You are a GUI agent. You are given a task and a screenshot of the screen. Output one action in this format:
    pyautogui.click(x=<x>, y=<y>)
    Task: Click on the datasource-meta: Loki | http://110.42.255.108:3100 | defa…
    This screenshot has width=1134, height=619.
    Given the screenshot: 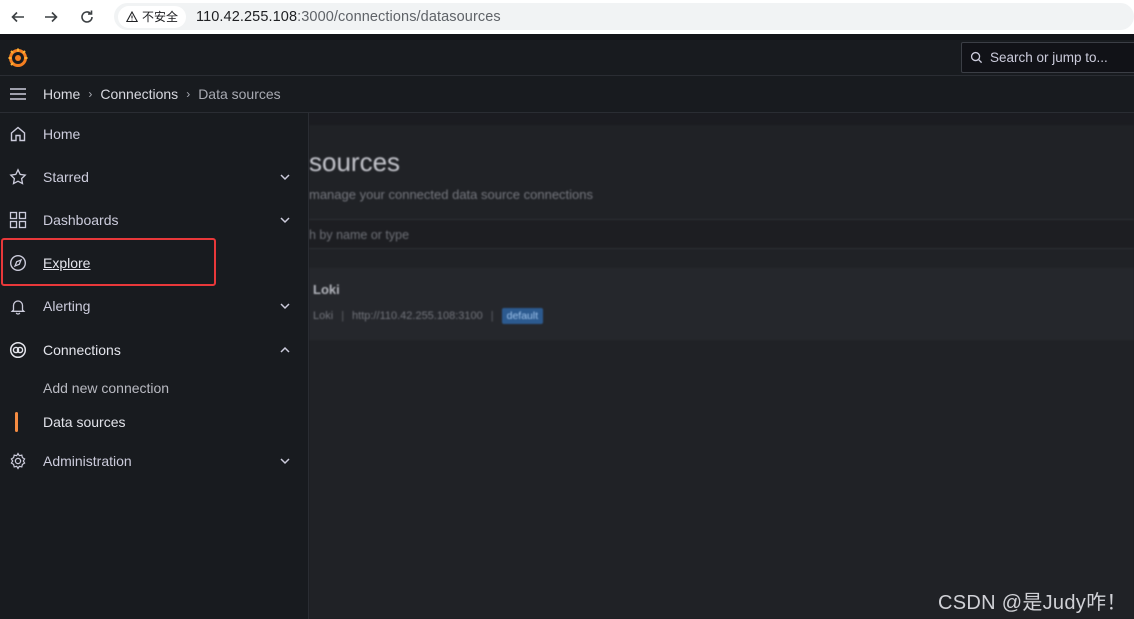 What is the action you would take?
    pyautogui.click(x=428, y=316)
    